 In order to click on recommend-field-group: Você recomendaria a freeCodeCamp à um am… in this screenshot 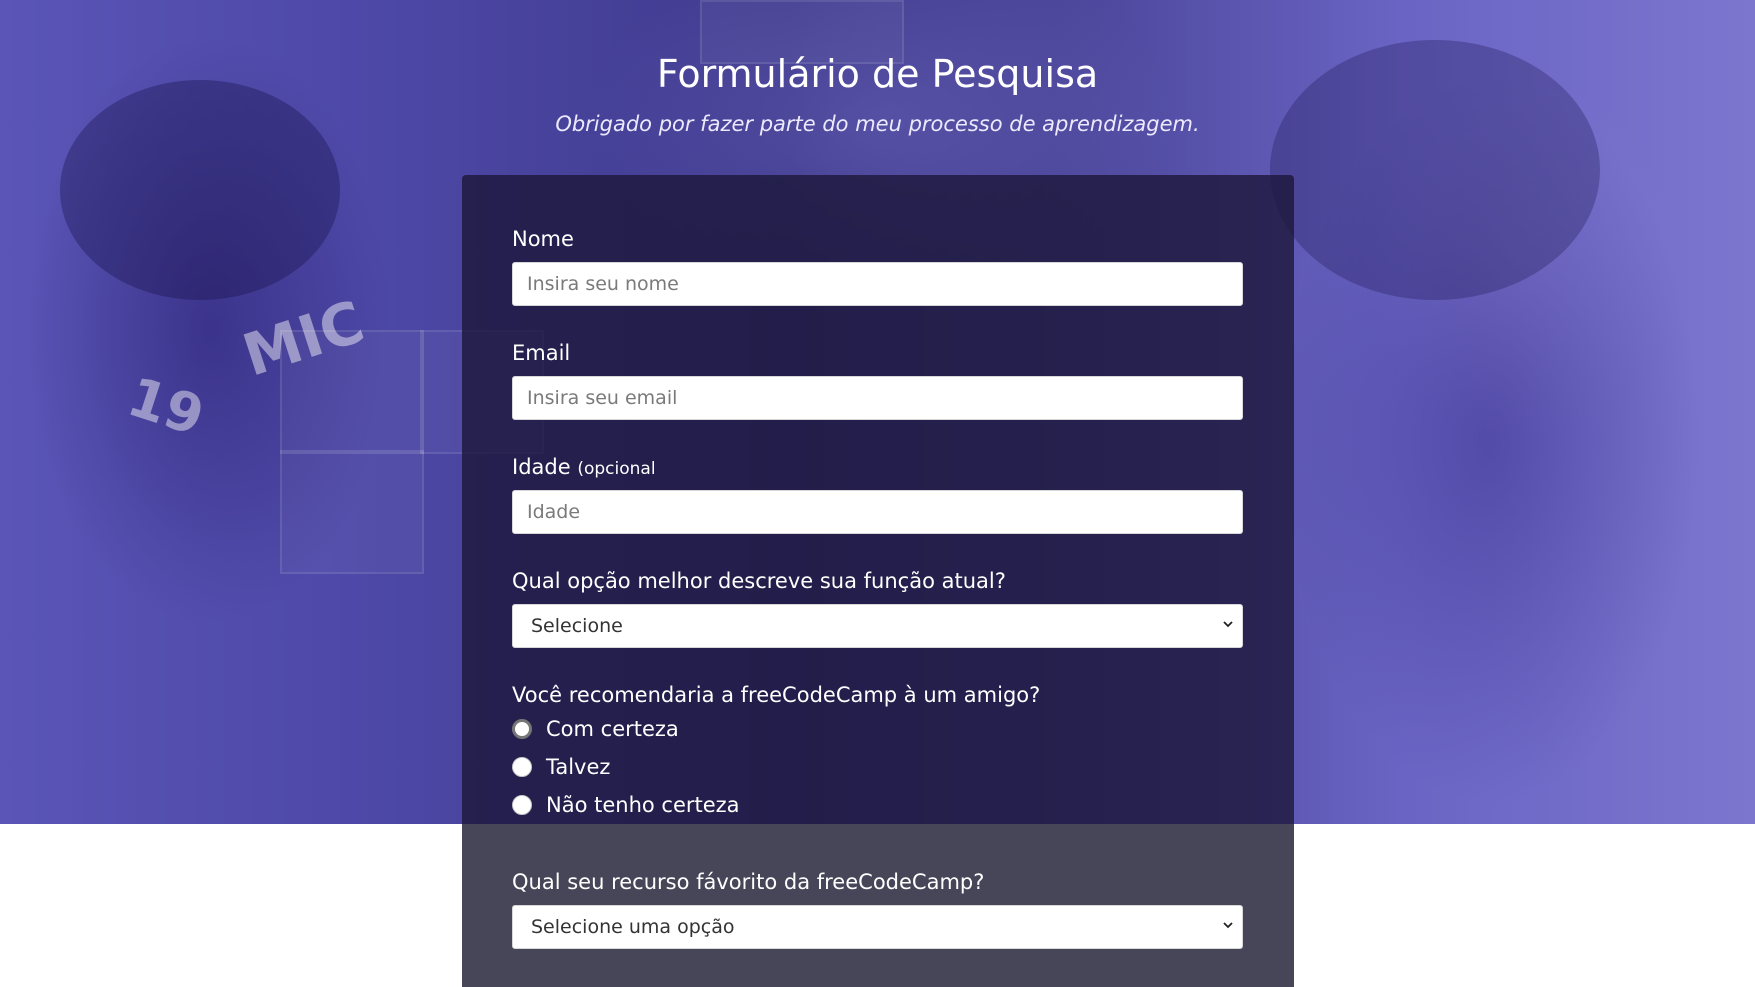, I will do `click(877, 752)`.